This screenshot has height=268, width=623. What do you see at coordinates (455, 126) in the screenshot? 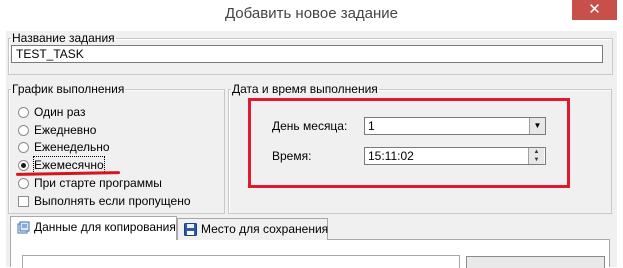
I see `day-of-month-select: 1 ▼` at bounding box center [455, 126].